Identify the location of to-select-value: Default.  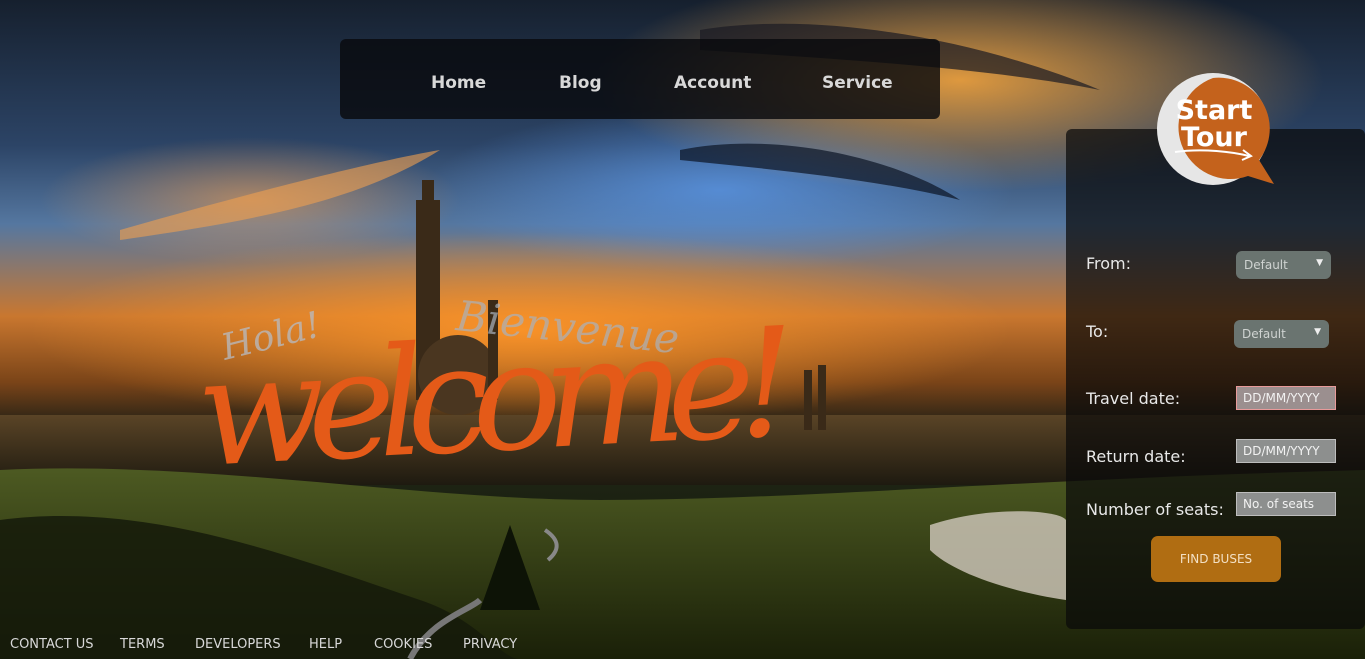
(1264, 334).